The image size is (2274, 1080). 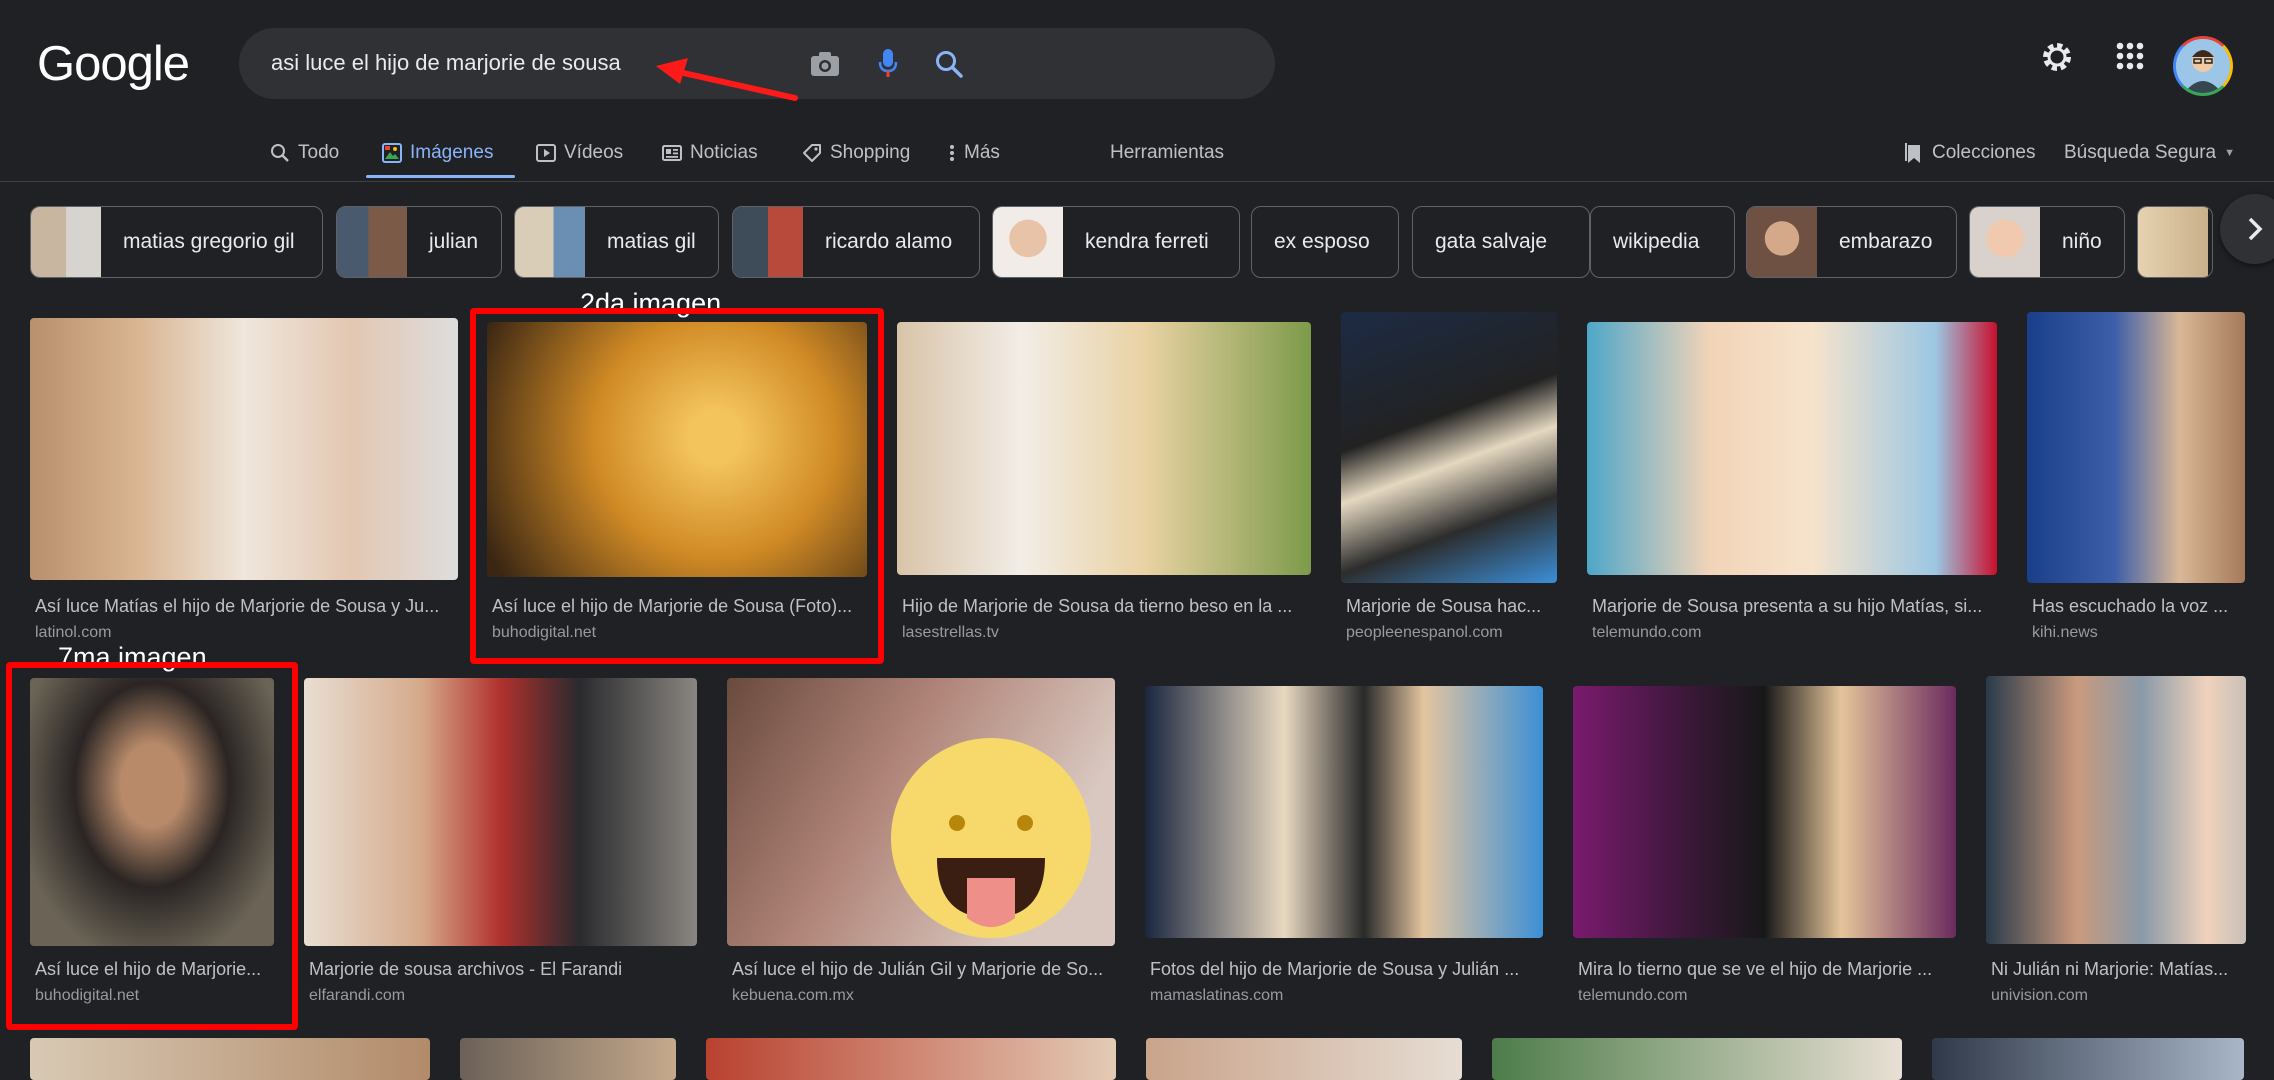 I want to click on chips-next-button, so click(x=2247, y=229).